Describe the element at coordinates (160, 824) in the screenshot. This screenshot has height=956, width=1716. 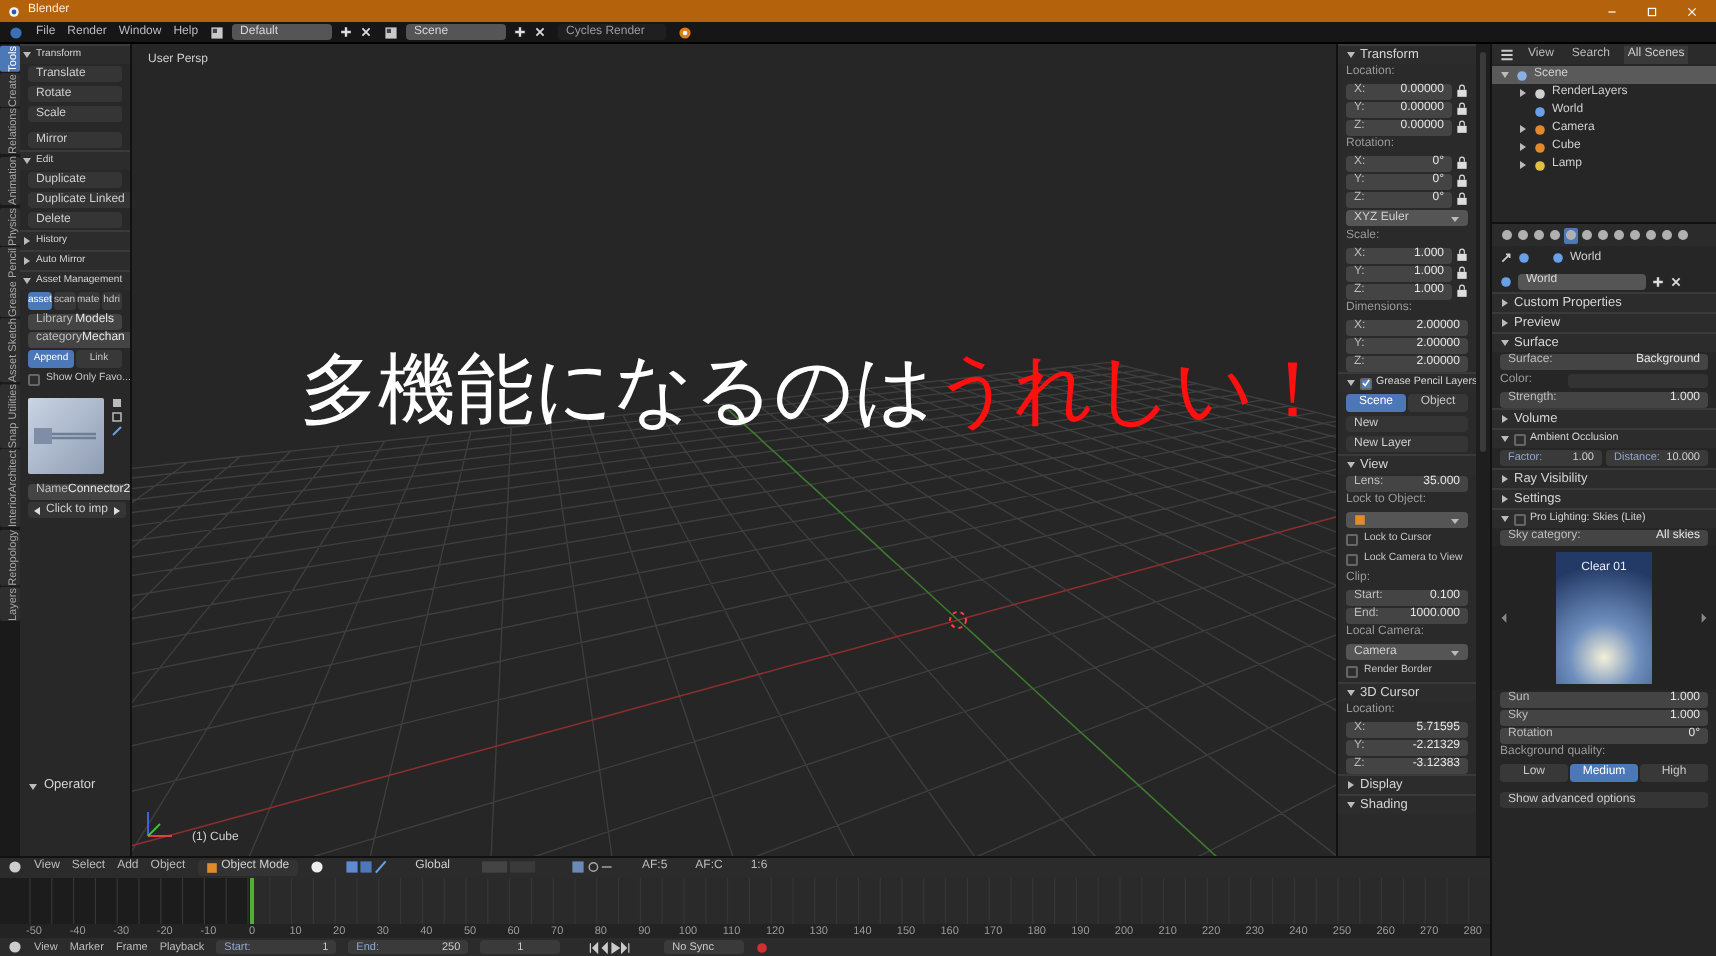
I see `axis-gizmo-icon` at that location.